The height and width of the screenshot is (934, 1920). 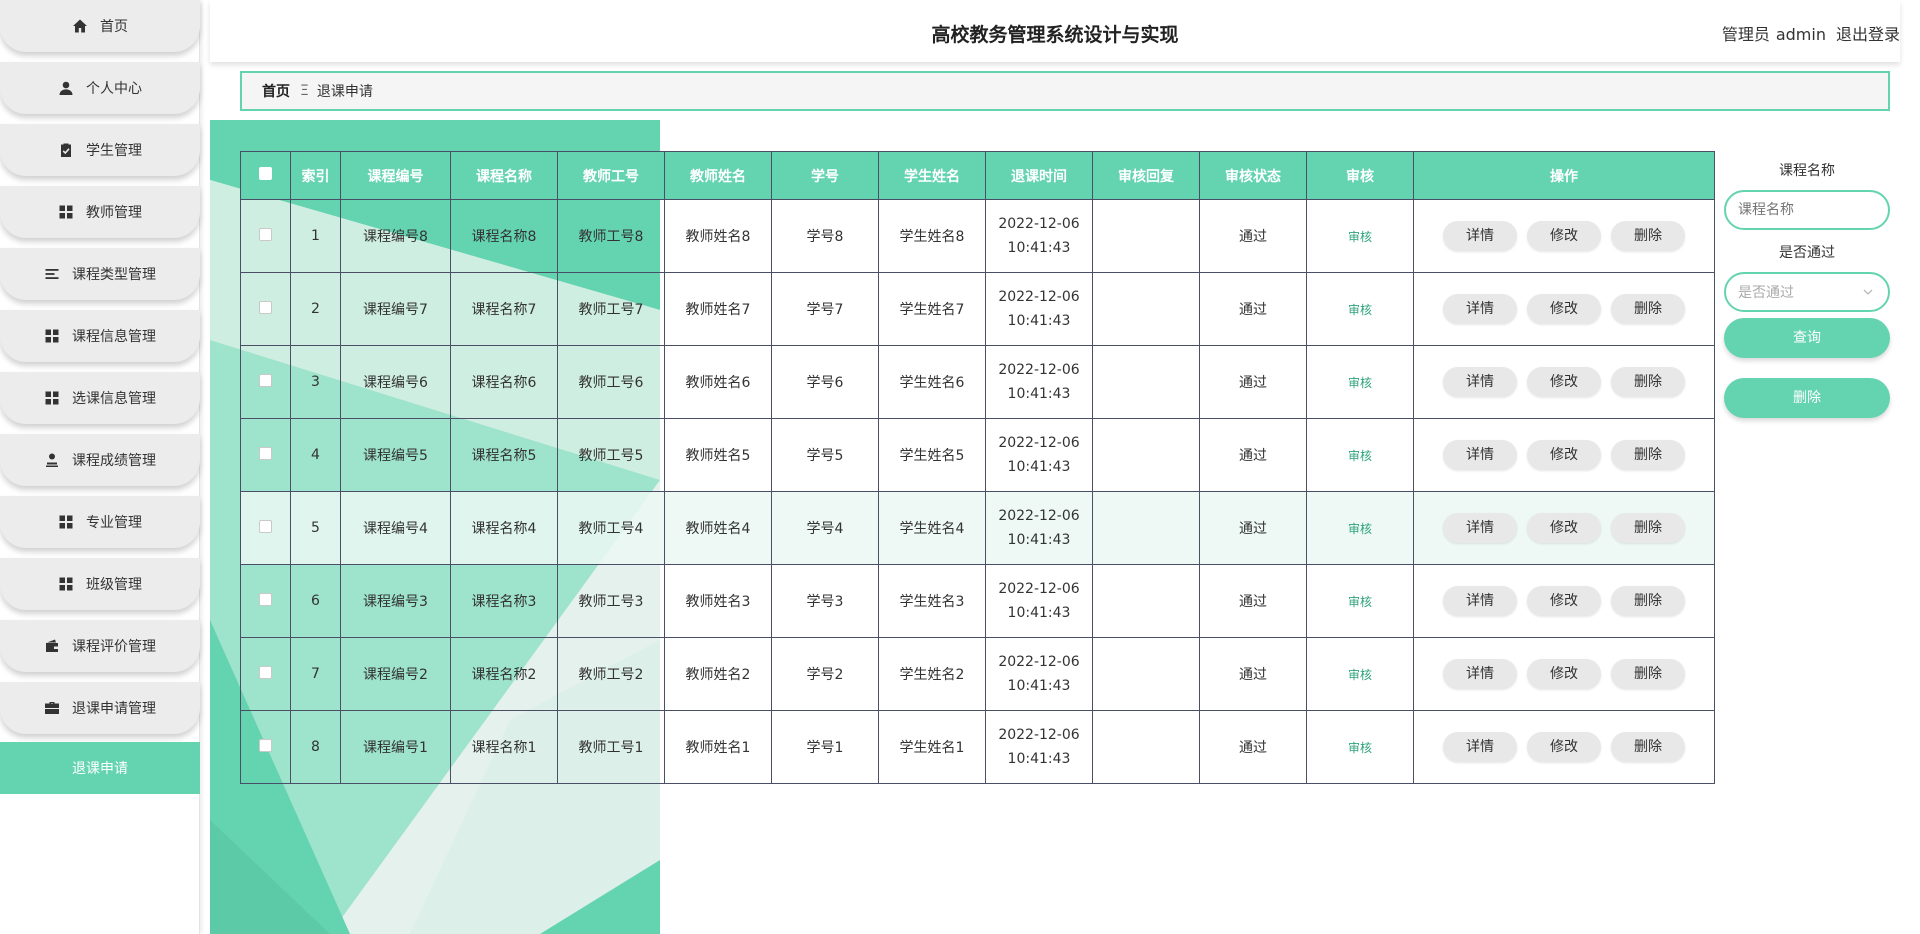 What do you see at coordinates (100, 768) in the screenshot?
I see `sidebar-subitem-active: 退课申请` at bounding box center [100, 768].